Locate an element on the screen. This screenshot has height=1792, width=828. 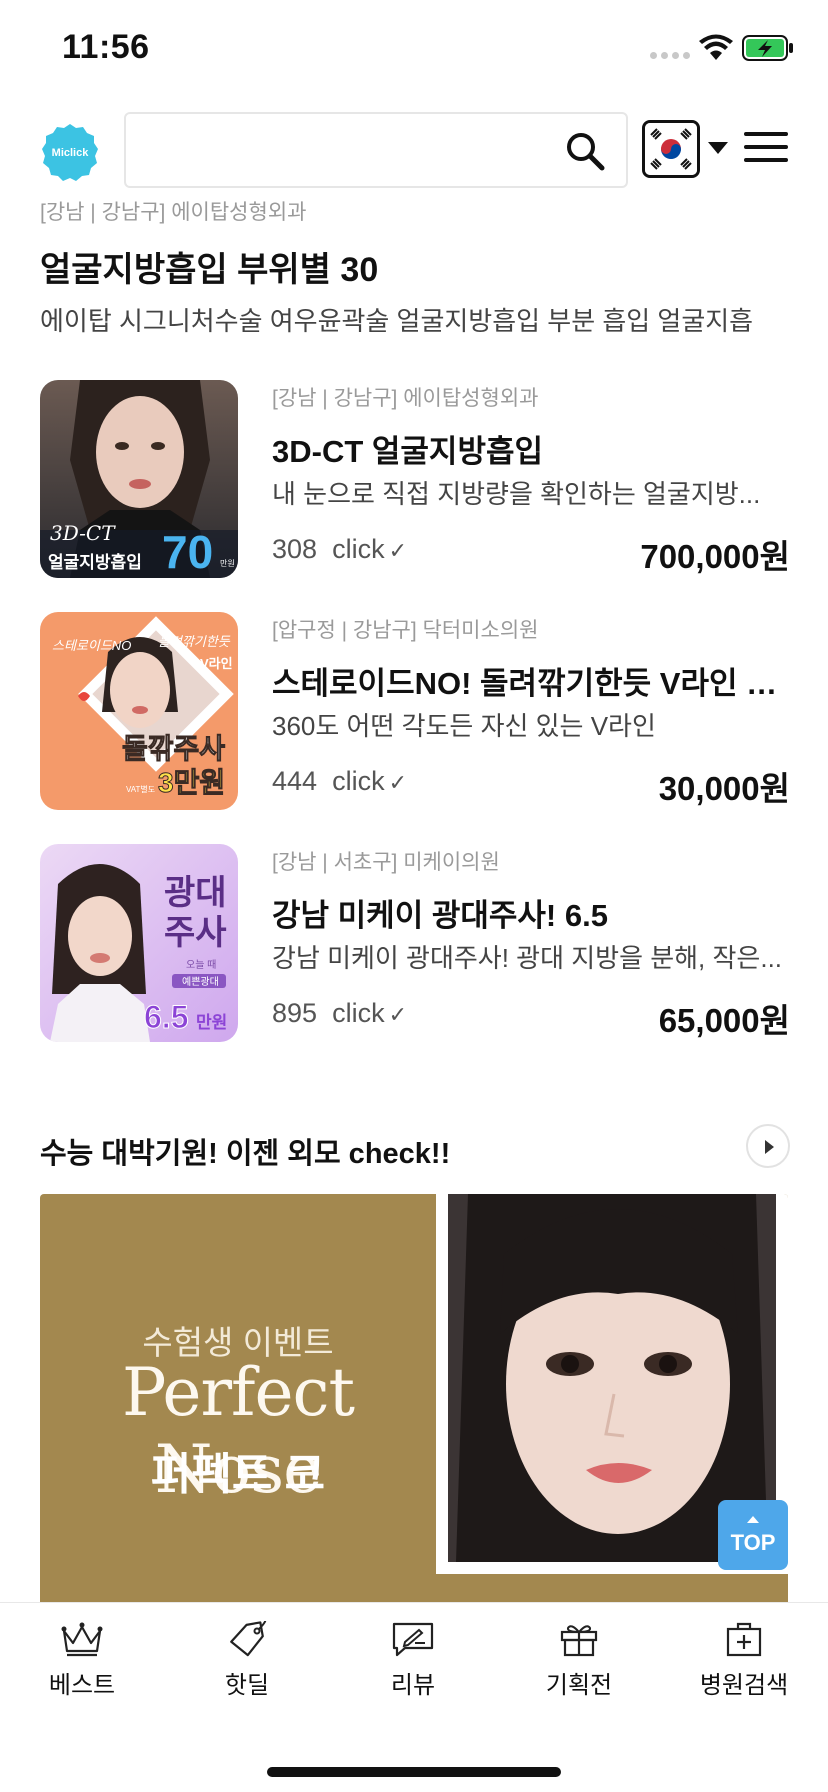
tab-hospital-search: 병원검색 is located at coordinates (744, 1666).